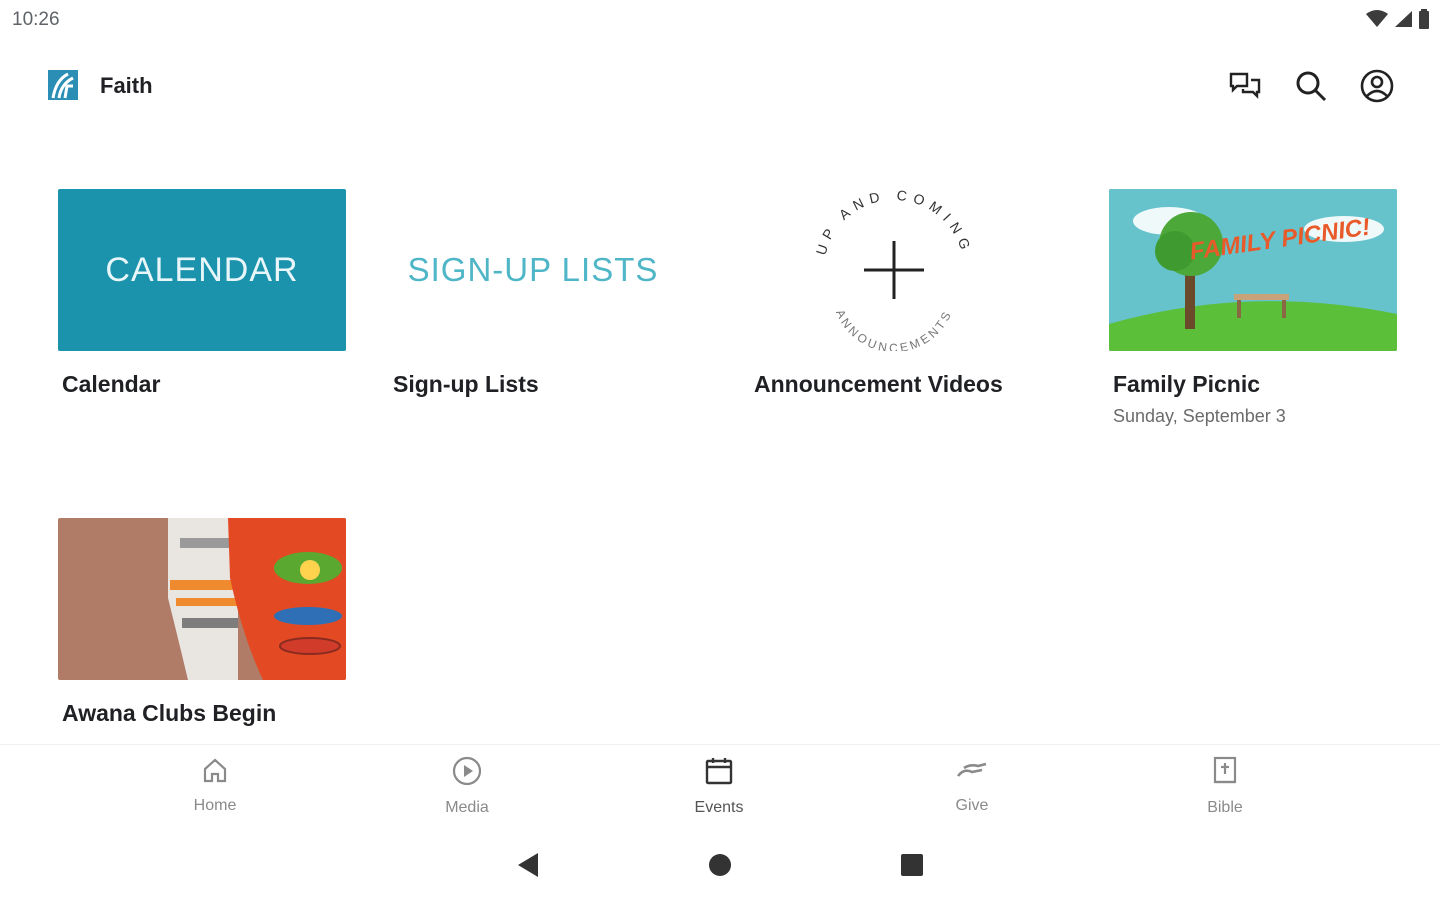 This screenshot has width=1440, height=900. I want to click on card-calendar: CALENDAR Calendar, so click(203, 293).